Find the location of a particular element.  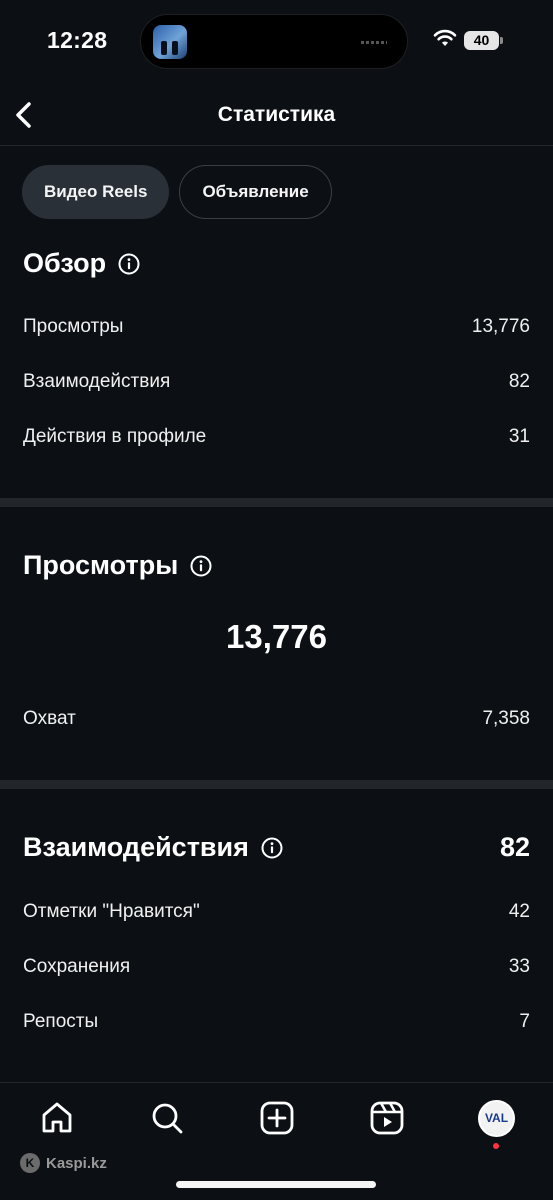

views-section-title: Просмотры is located at coordinates (117, 565).